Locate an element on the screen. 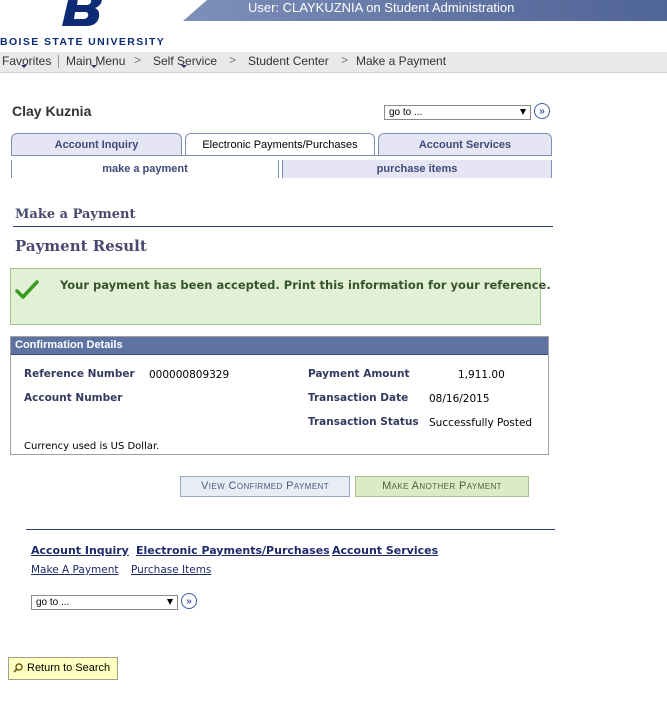 The image size is (667, 708). goto-button-bottom: » is located at coordinates (189, 601).